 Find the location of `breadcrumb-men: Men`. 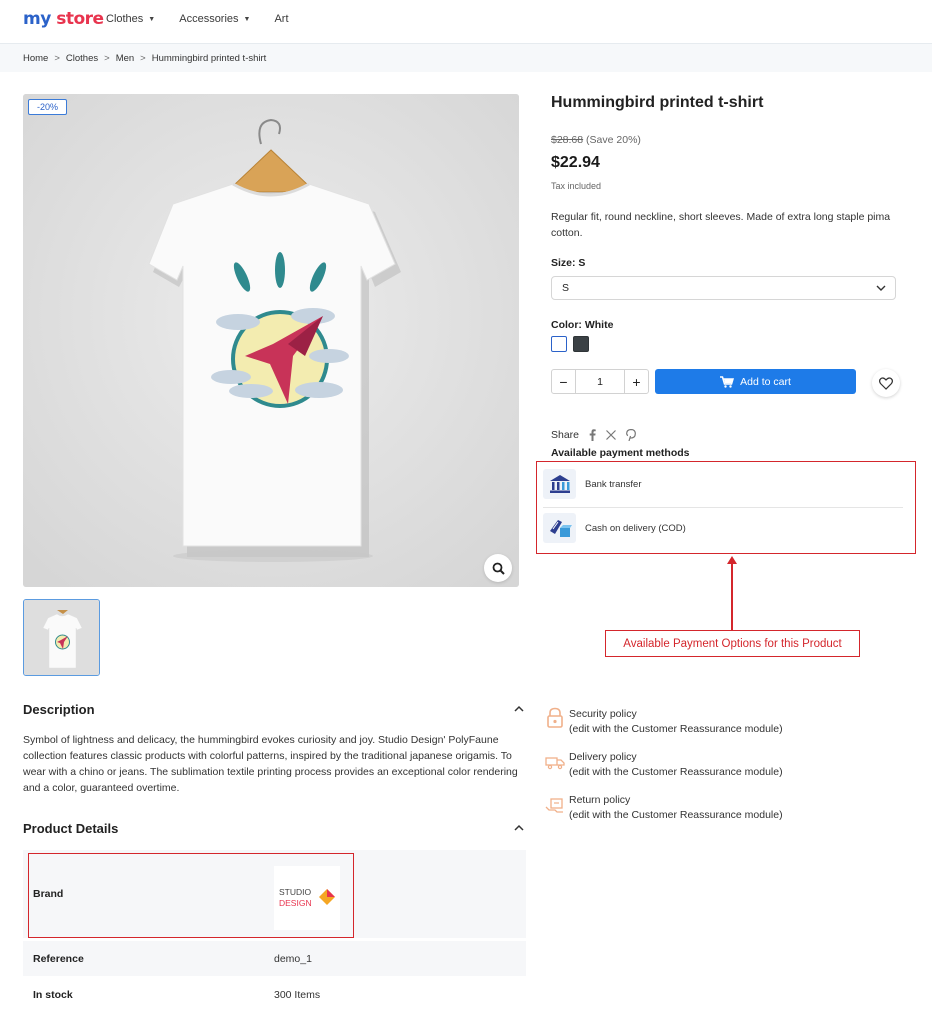

breadcrumb-men: Men is located at coordinates (125, 58).